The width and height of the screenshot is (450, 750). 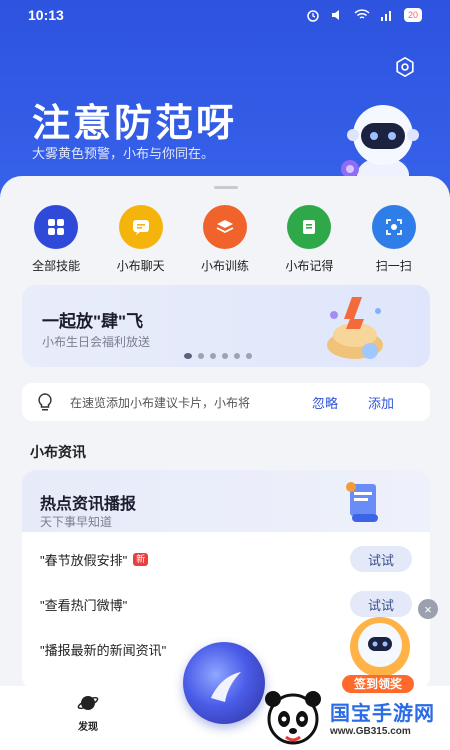 What do you see at coordinates (46, 15) in the screenshot?
I see `status-time: 10:13` at bounding box center [46, 15].